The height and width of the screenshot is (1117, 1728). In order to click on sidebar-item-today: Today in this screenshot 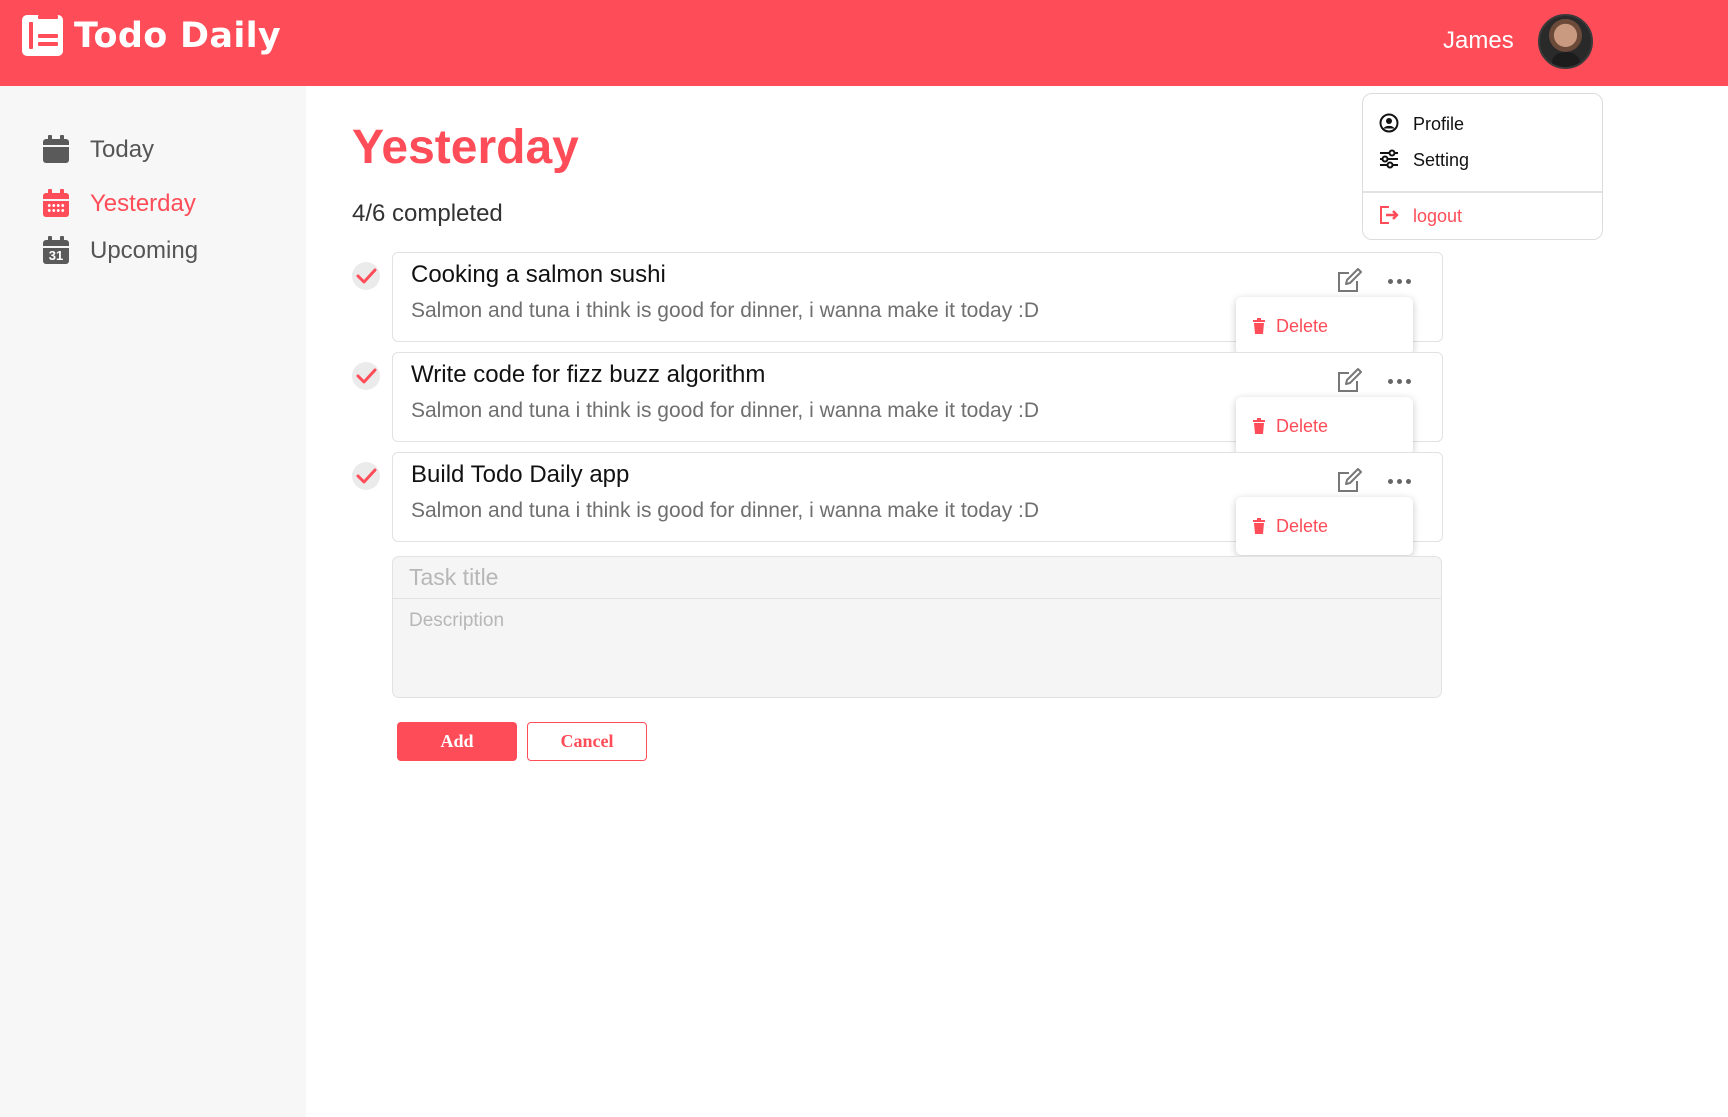, I will do `click(98, 149)`.